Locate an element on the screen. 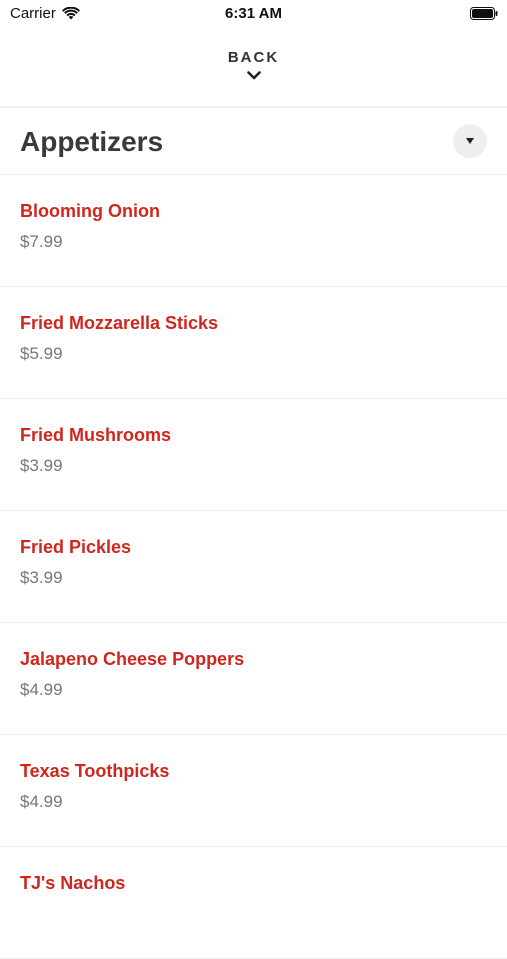  item-name: Fried Mushrooms is located at coordinates (96, 435).